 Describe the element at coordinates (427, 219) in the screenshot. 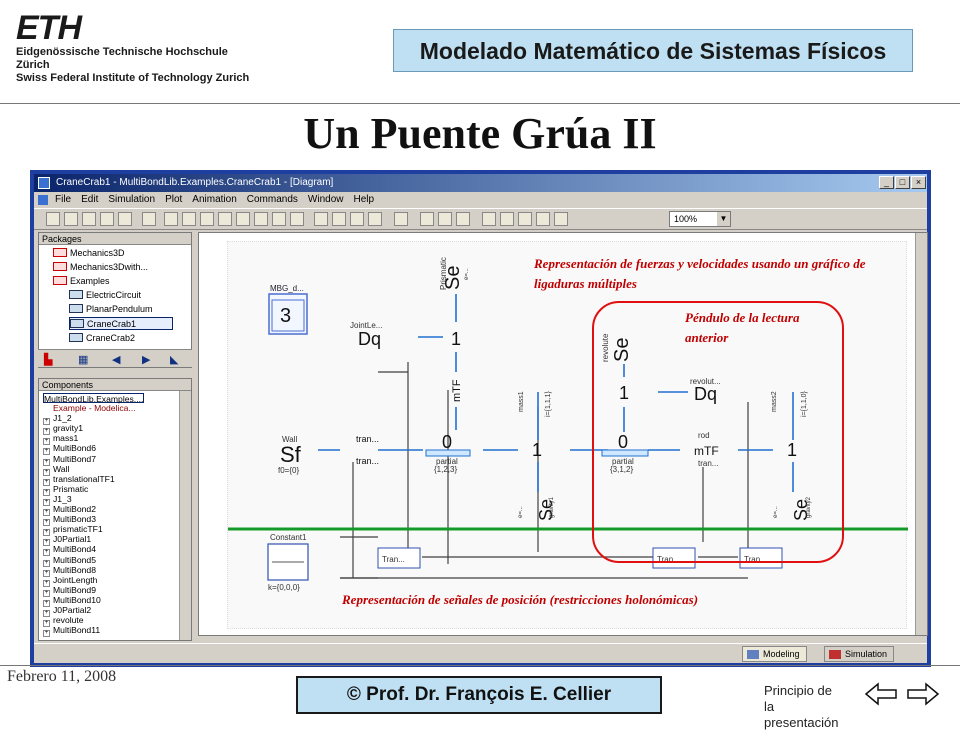

I see `diagram-view-icon` at that location.